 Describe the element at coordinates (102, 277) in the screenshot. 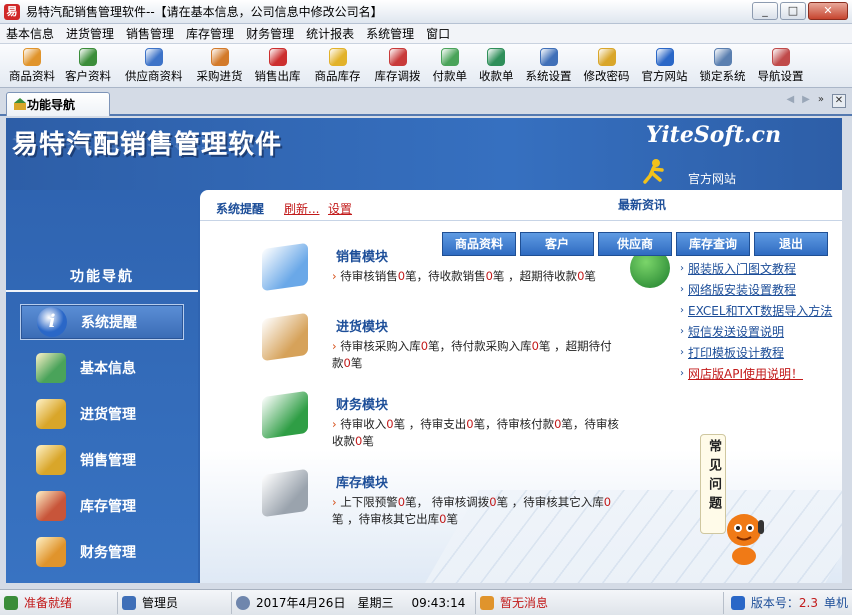

I see `nav-title: 功能导航` at that location.